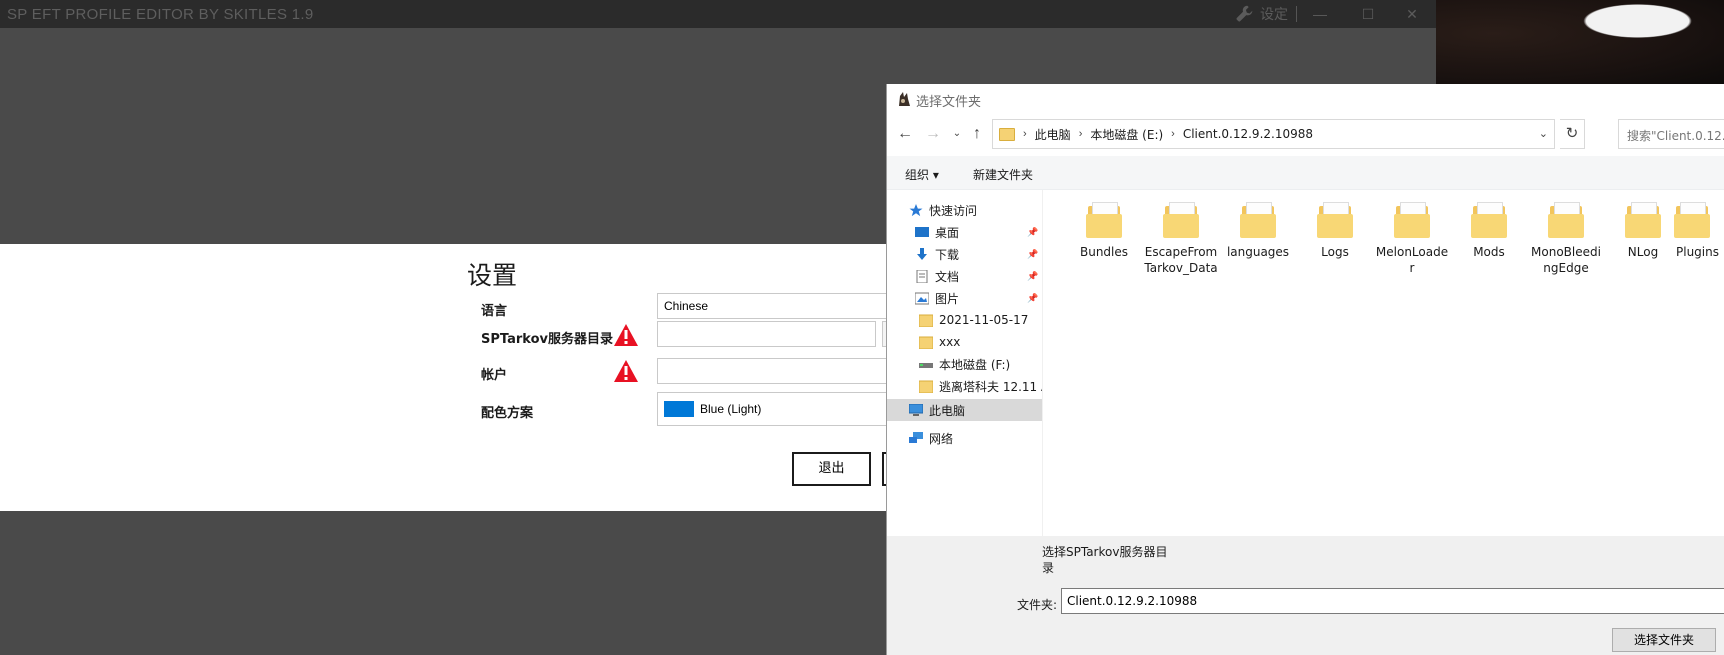 The image size is (1724, 655). I want to click on nav-item-pictures: 图片, so click(937, 298).